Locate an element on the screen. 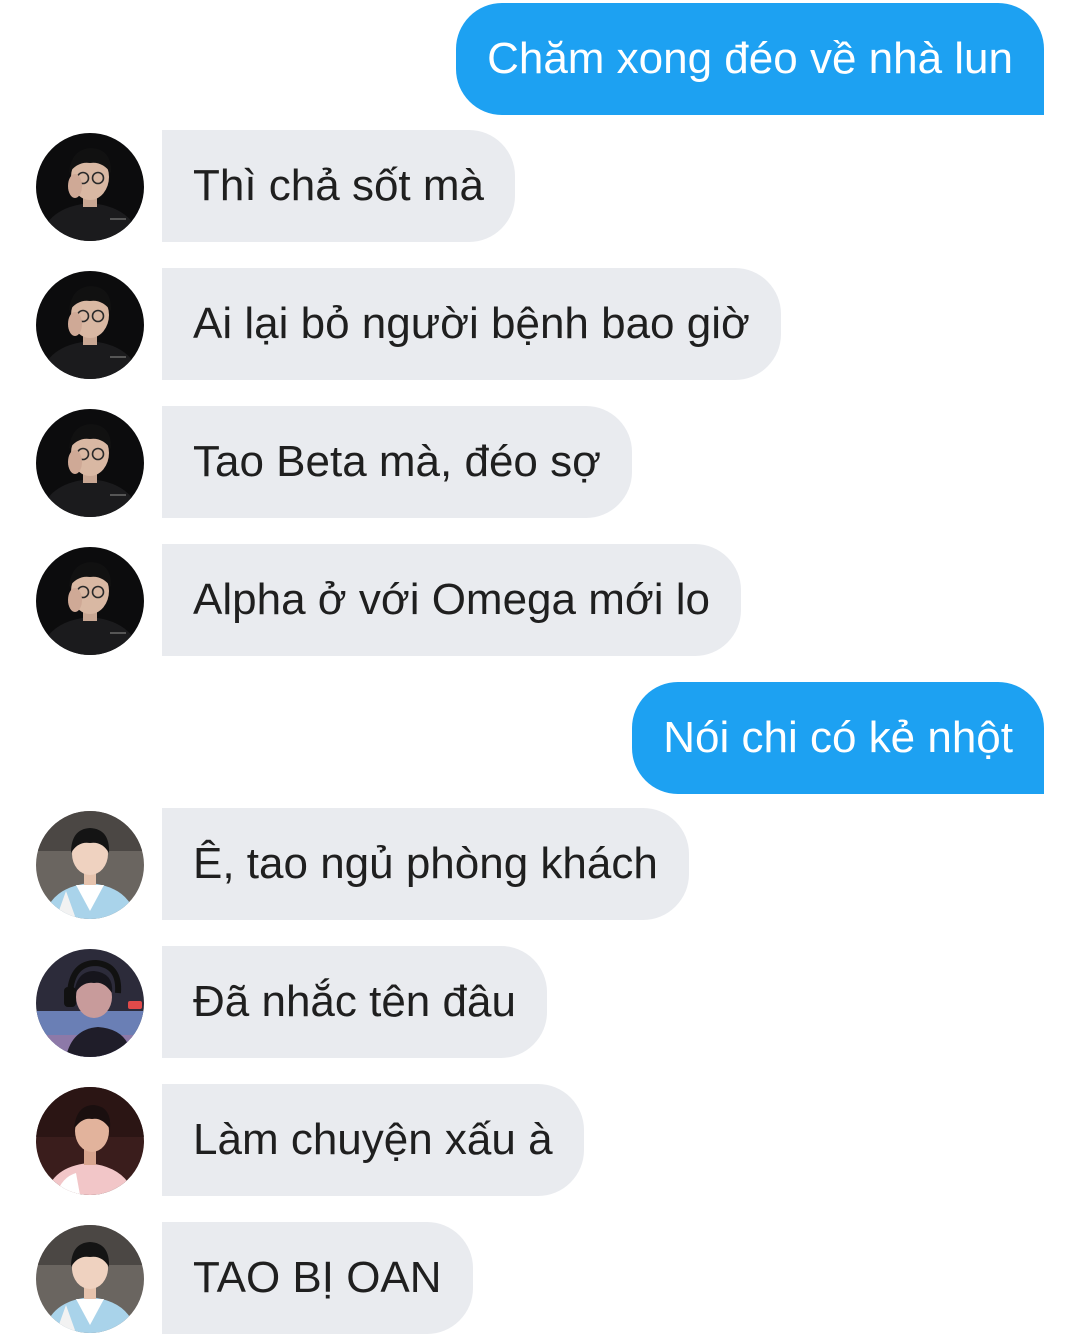 Image resolution: width=1080 pixels, height=1341 pixels. incoming-message-bubble: Ai lại bỏ người bệnh bao giờ is located at coordinates (471, 324).